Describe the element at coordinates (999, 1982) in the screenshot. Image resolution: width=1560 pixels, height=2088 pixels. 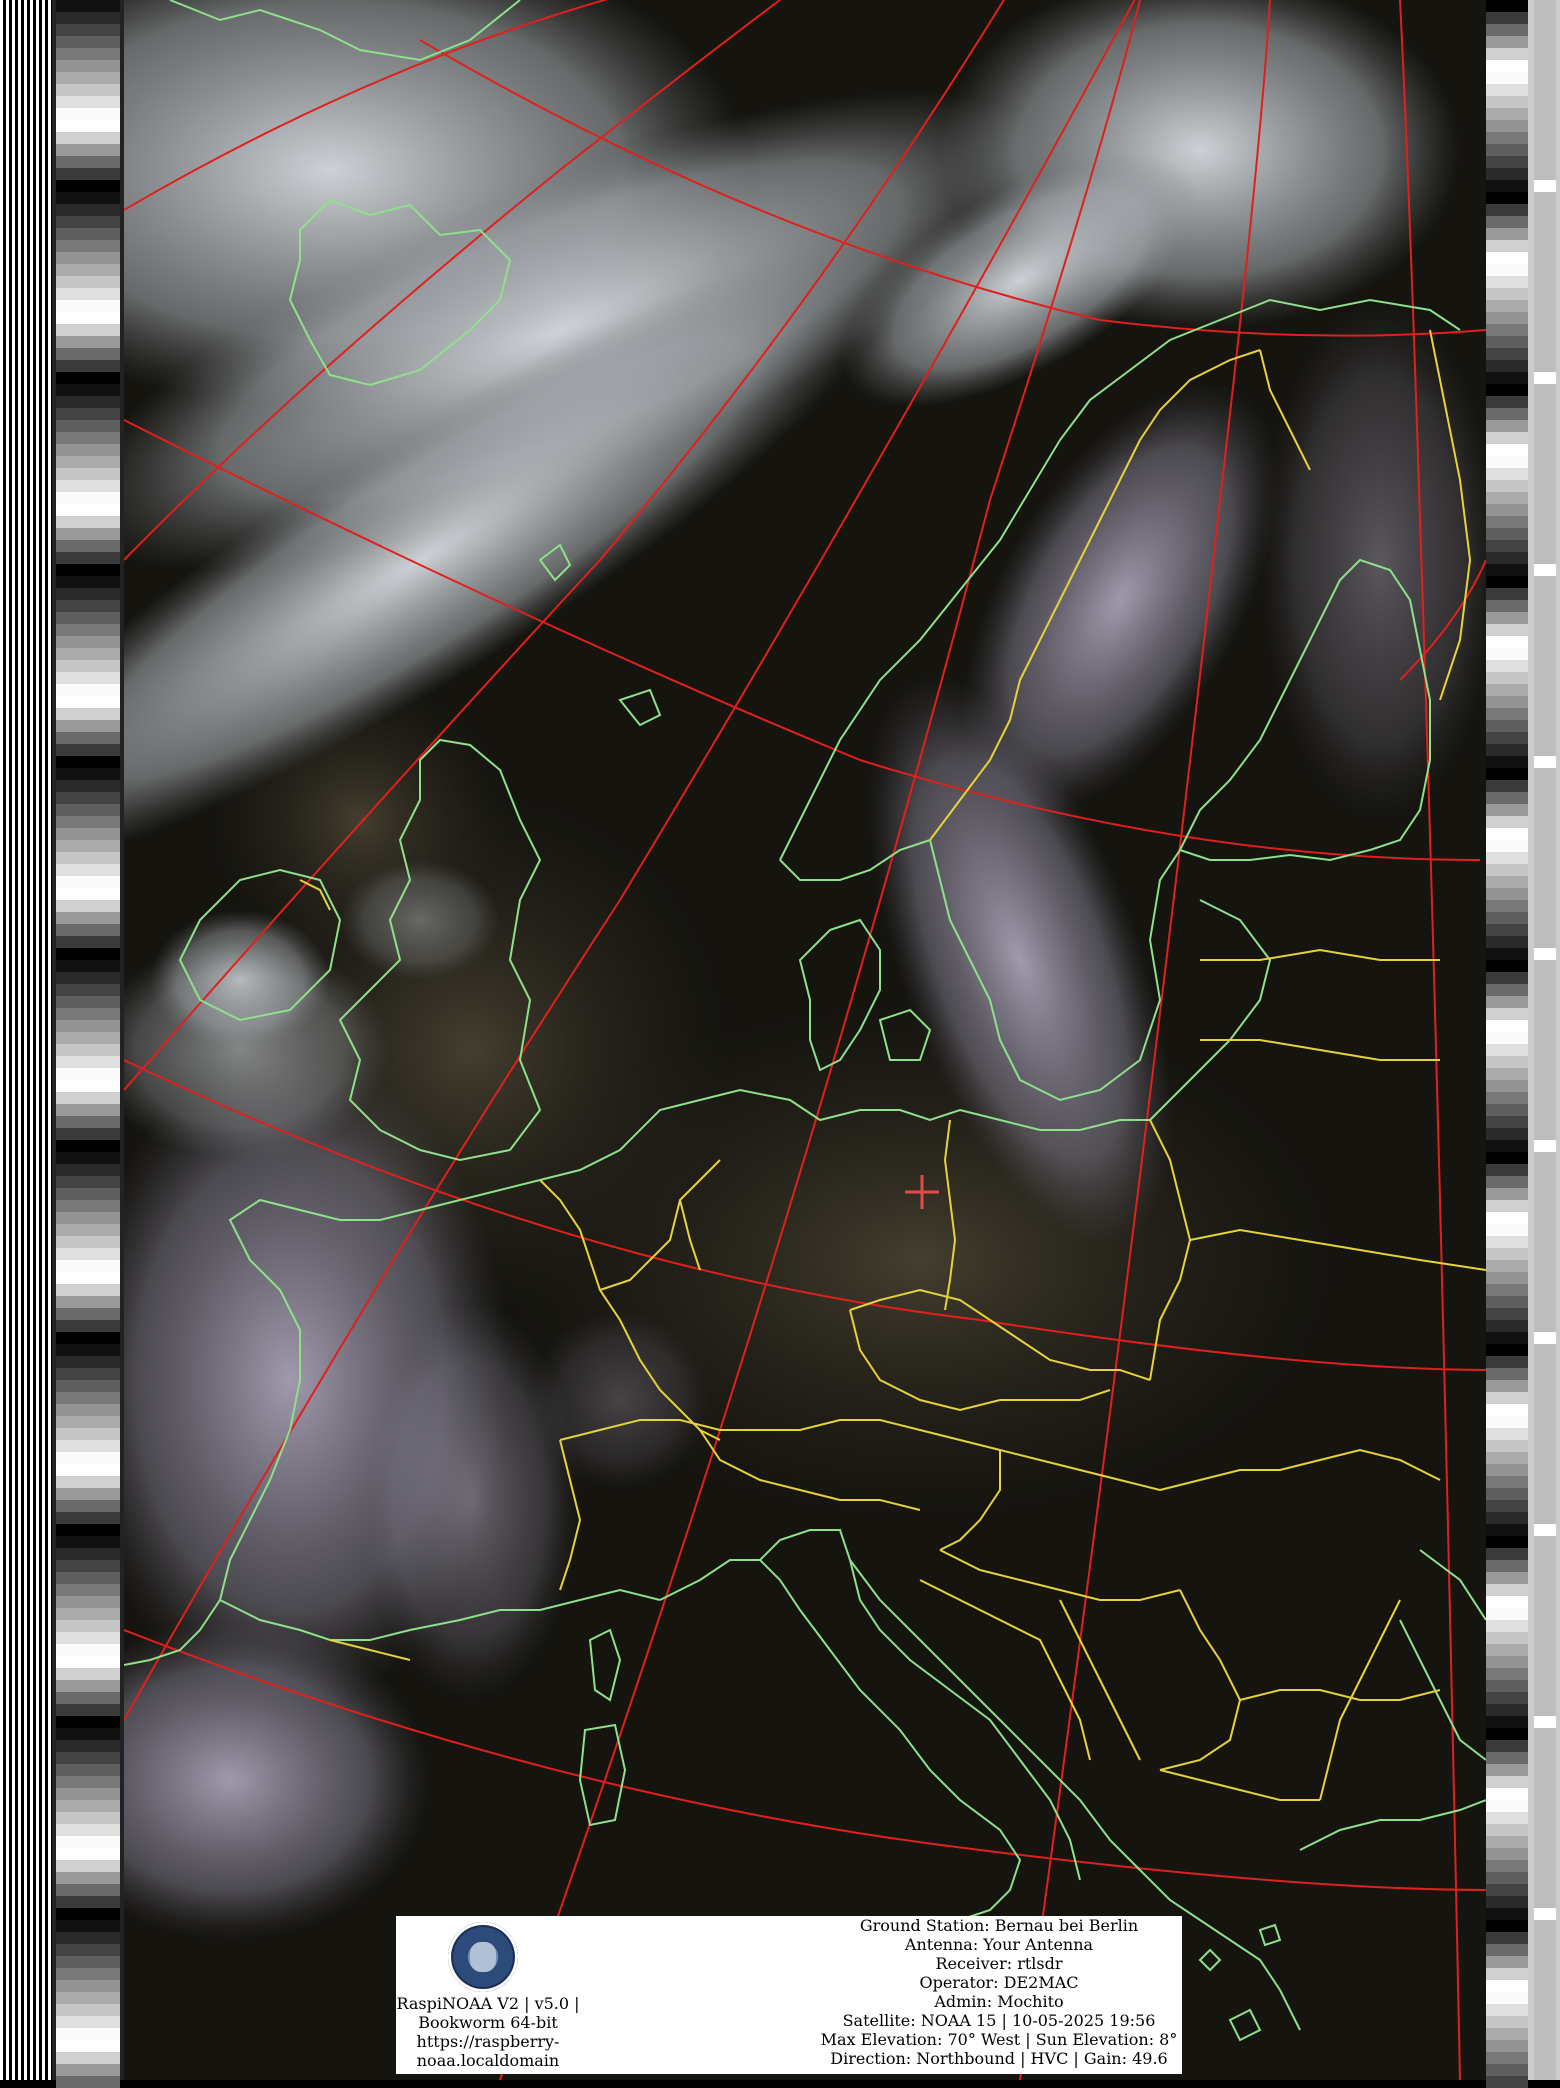
I see `operator: Operator: DE2MAC` at that location.